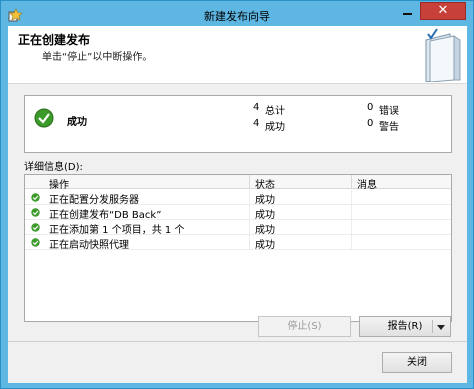 The height and width of the screenshot is (389, 474). Describe the element at coordinates (256, 123) in the screenshot. I see `success-count: 4` at that location.